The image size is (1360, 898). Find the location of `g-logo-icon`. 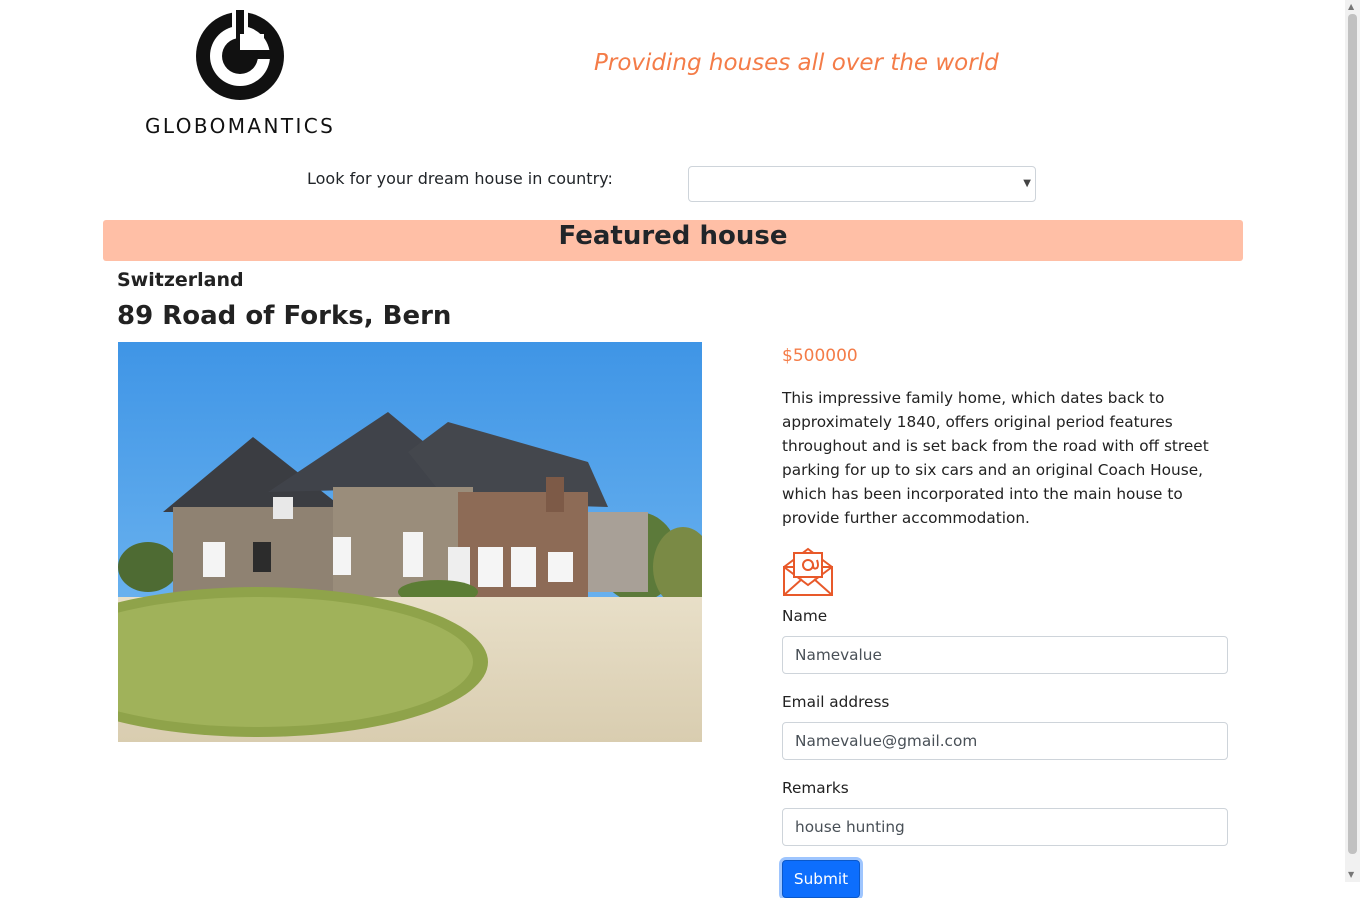

g-logo-icon is located at coordinates (240, 55).